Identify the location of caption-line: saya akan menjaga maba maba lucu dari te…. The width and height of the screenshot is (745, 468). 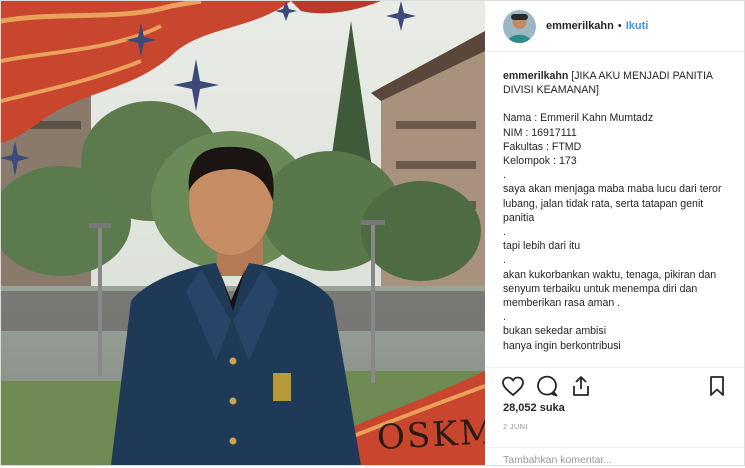
(614, 203).